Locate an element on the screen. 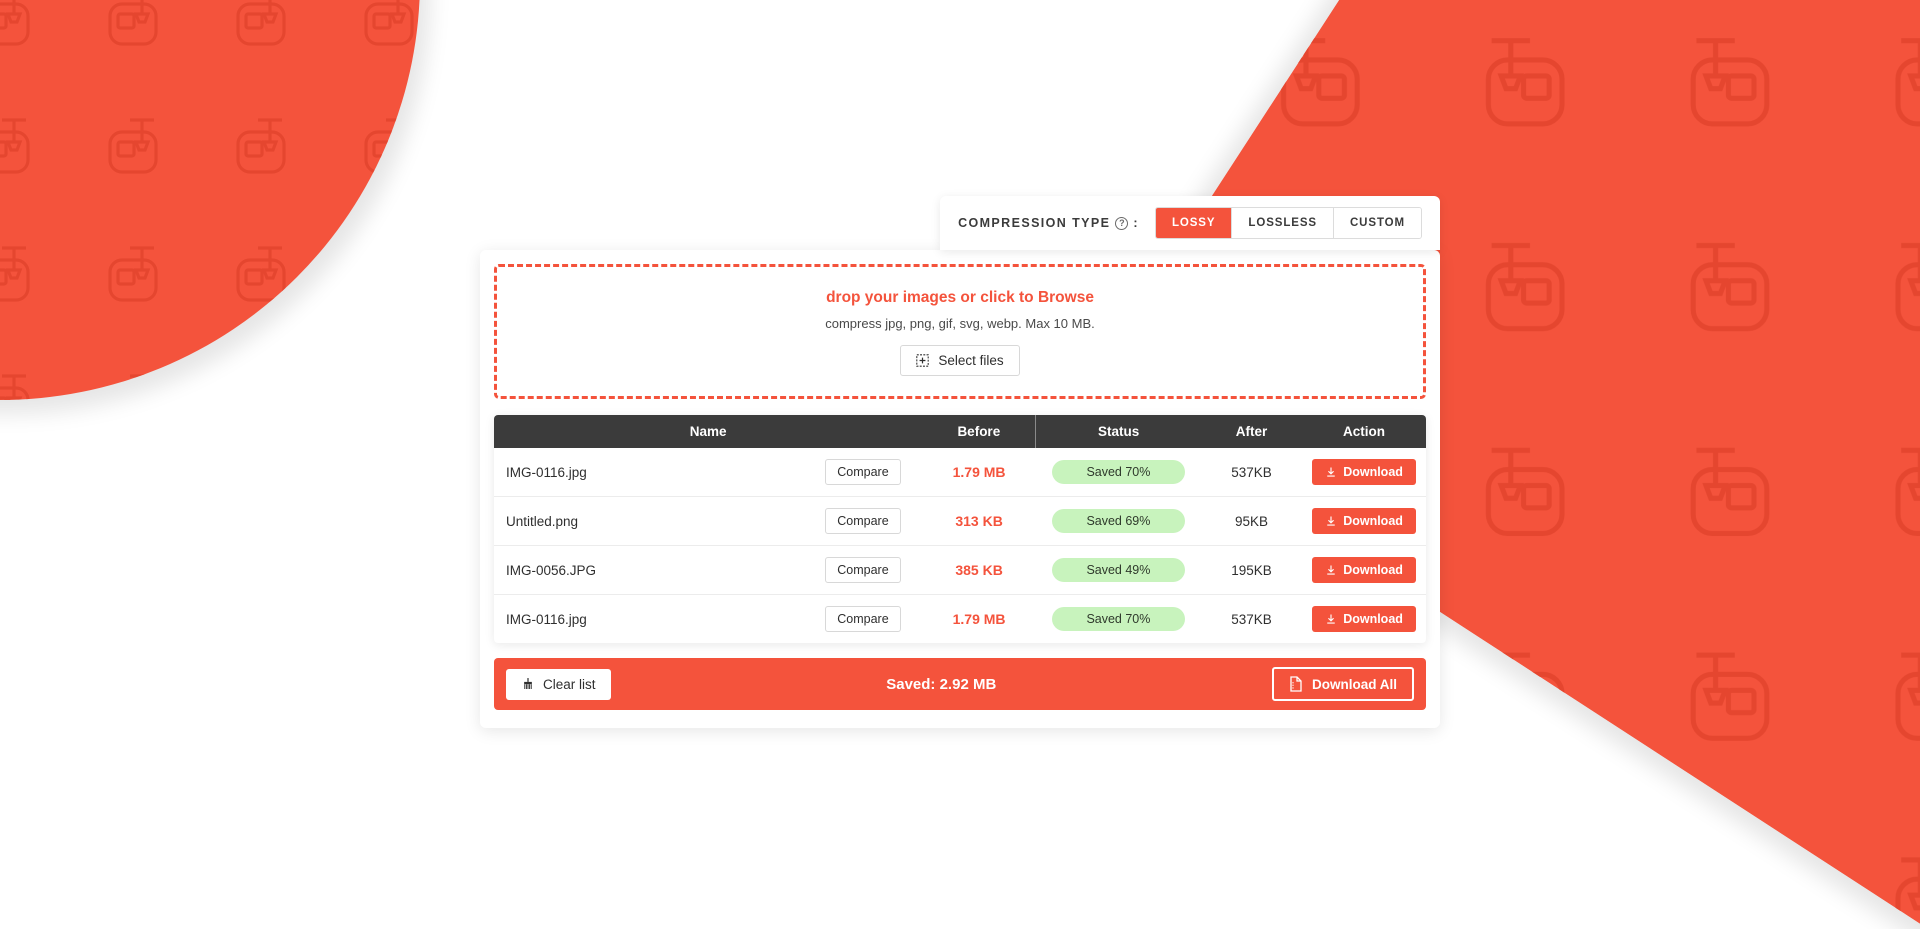 The height and width of the screenshot is (929, 1920). cell-before-size: 385 KB is located at coordinates (979, 570).